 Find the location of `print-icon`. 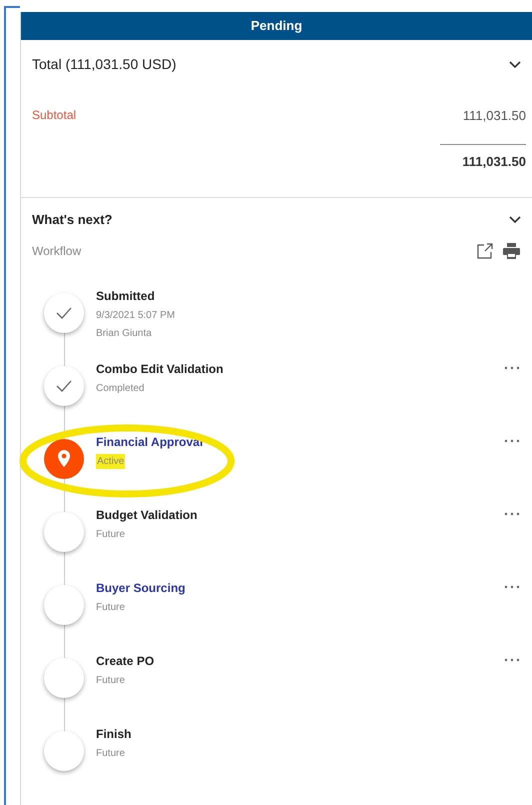

print-icon is located at coordinates (511, 250).